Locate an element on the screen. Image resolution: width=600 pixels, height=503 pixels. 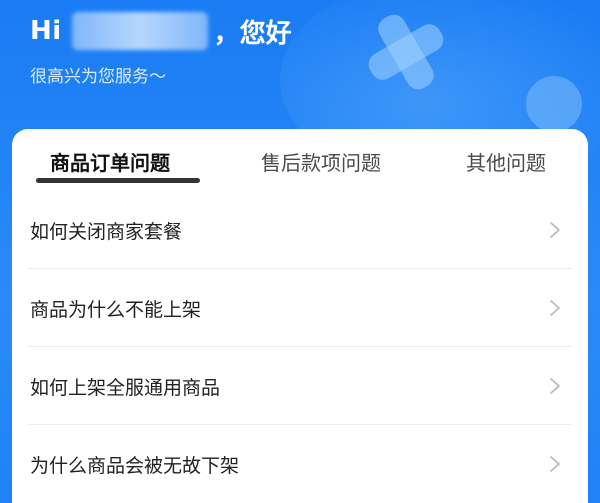
faq-tabs: 商品订单问题 售后款项问题 其他问题 is located at coordinates (300, 158).